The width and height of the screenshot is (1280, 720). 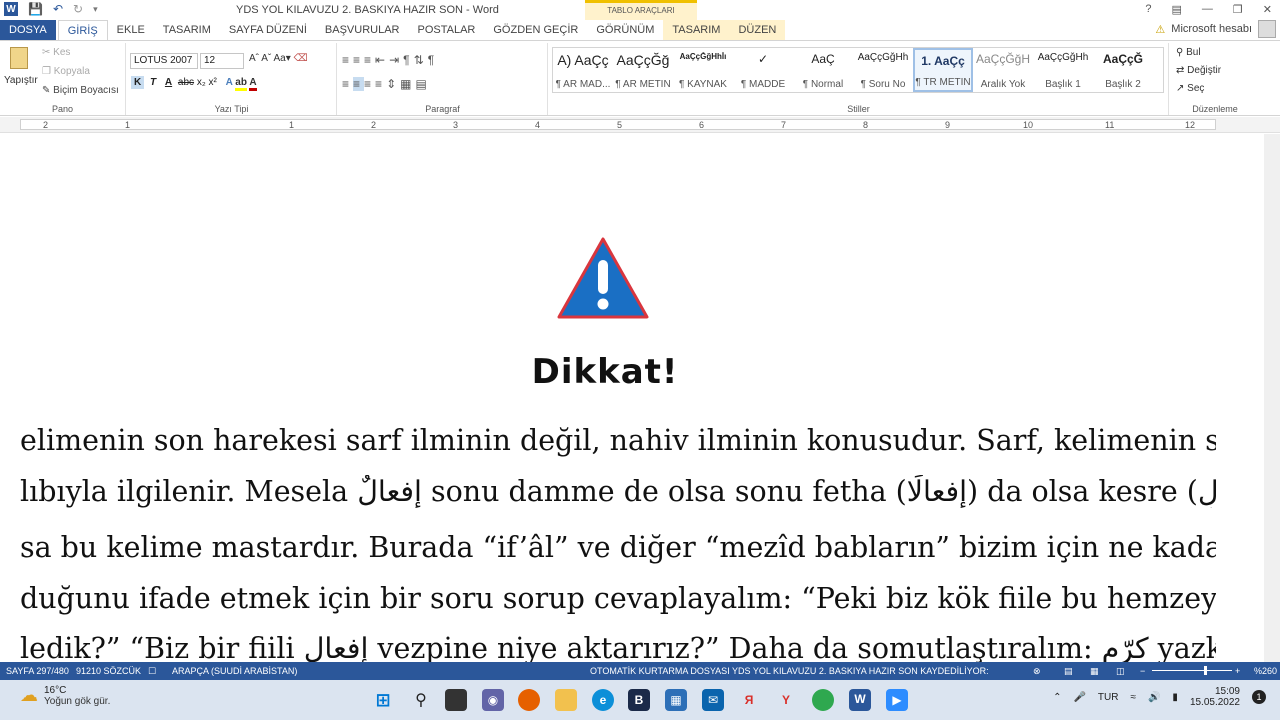 What do you see at coordinates (131, 30) in the screenshot?
I see `tab-insert: EKLE` at bounding box center [131, 30].